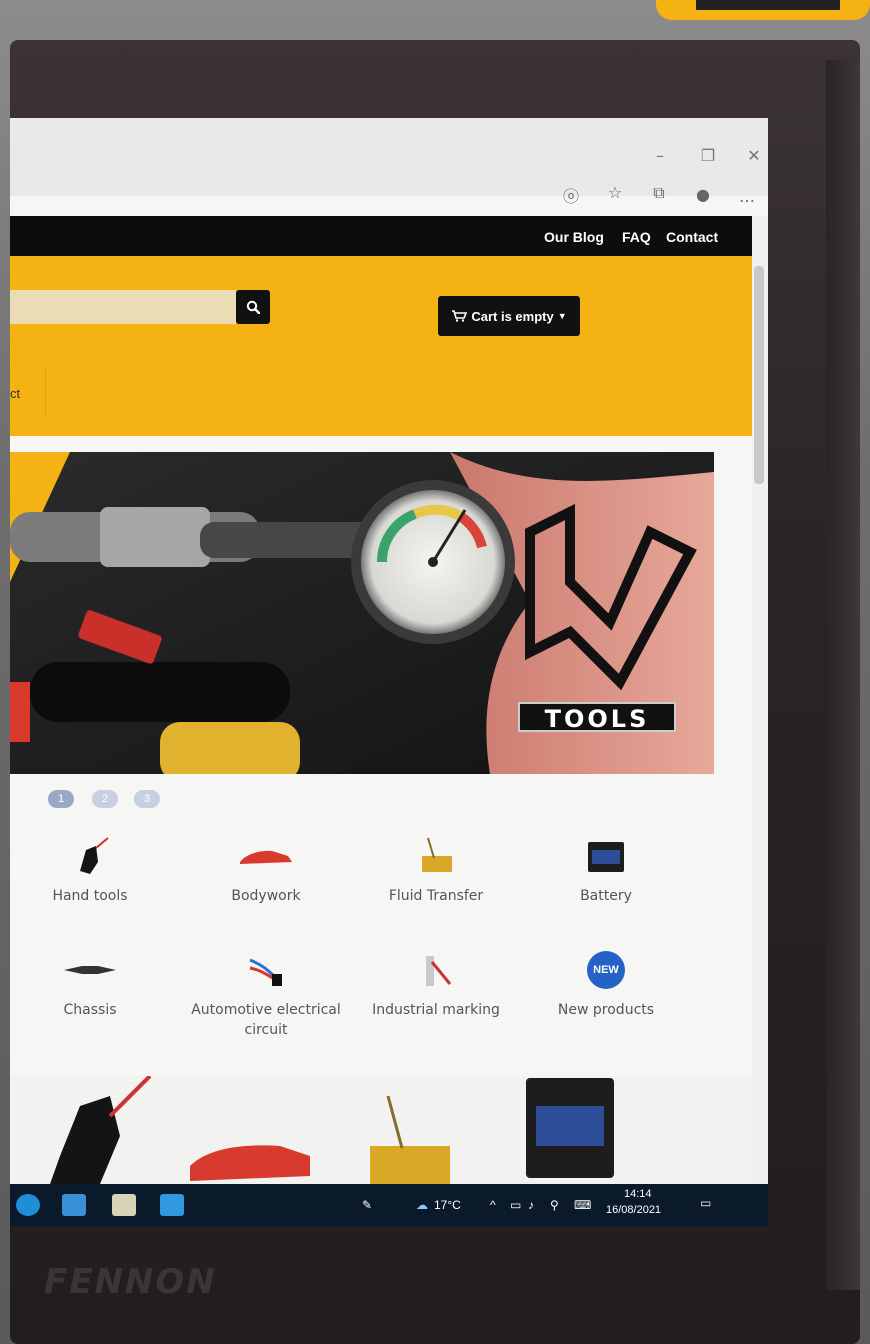  I want to click on contact-link: Contact, so click(692, 237).